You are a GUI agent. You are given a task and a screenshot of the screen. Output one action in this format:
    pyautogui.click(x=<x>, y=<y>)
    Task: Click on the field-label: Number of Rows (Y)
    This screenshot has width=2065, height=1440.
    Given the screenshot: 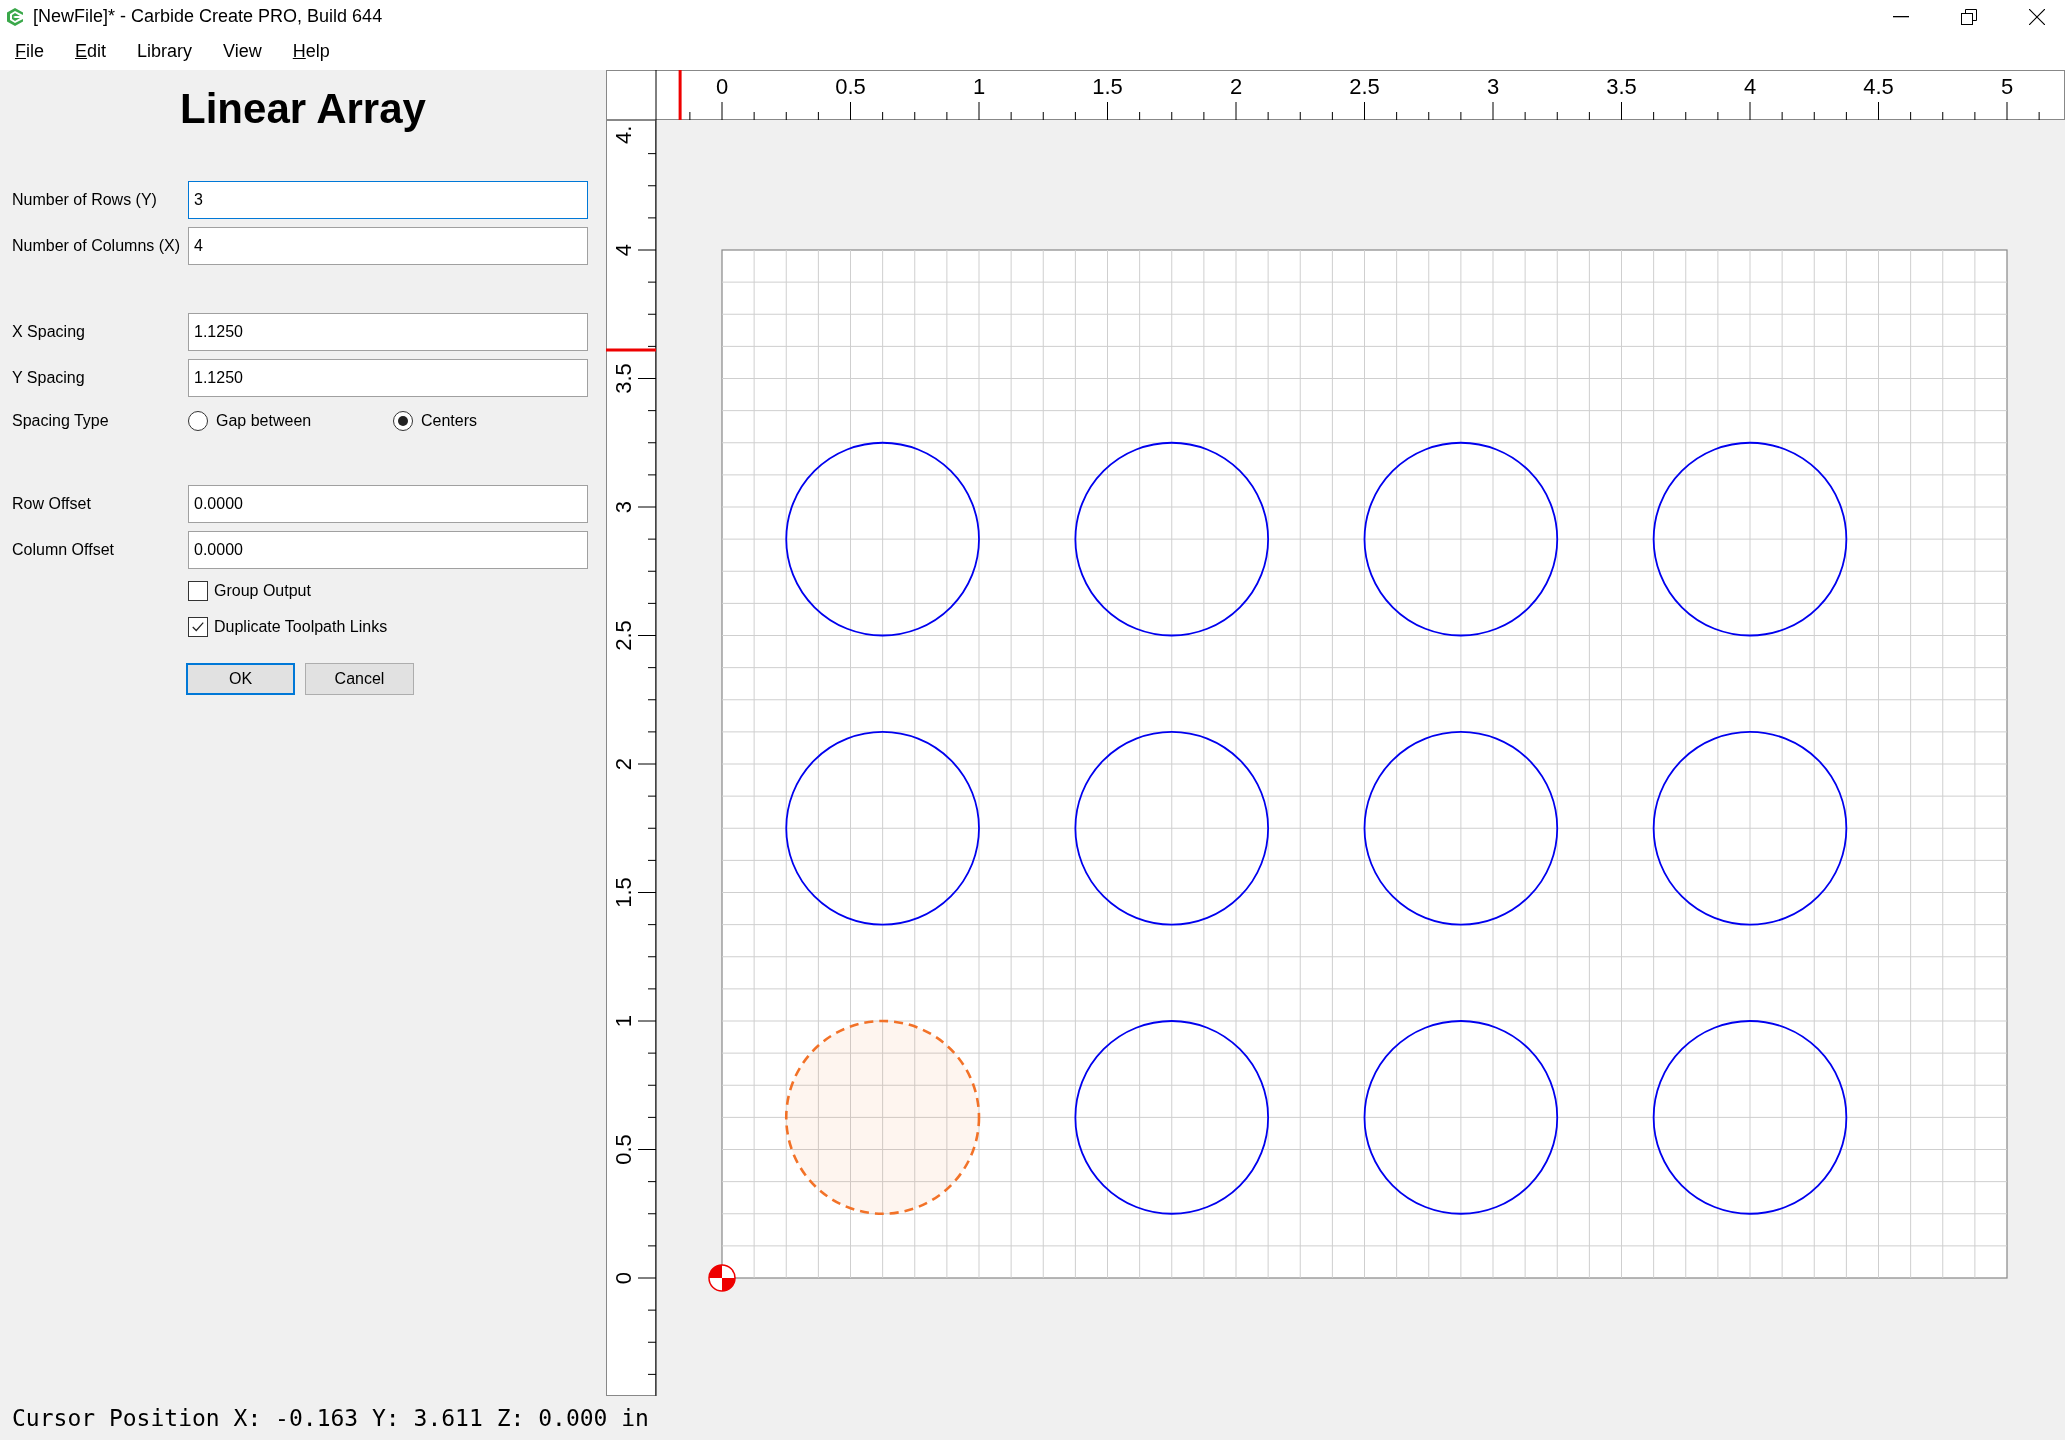 What is the action you would take?
    pyautogui.click(x=85, y=200)
    